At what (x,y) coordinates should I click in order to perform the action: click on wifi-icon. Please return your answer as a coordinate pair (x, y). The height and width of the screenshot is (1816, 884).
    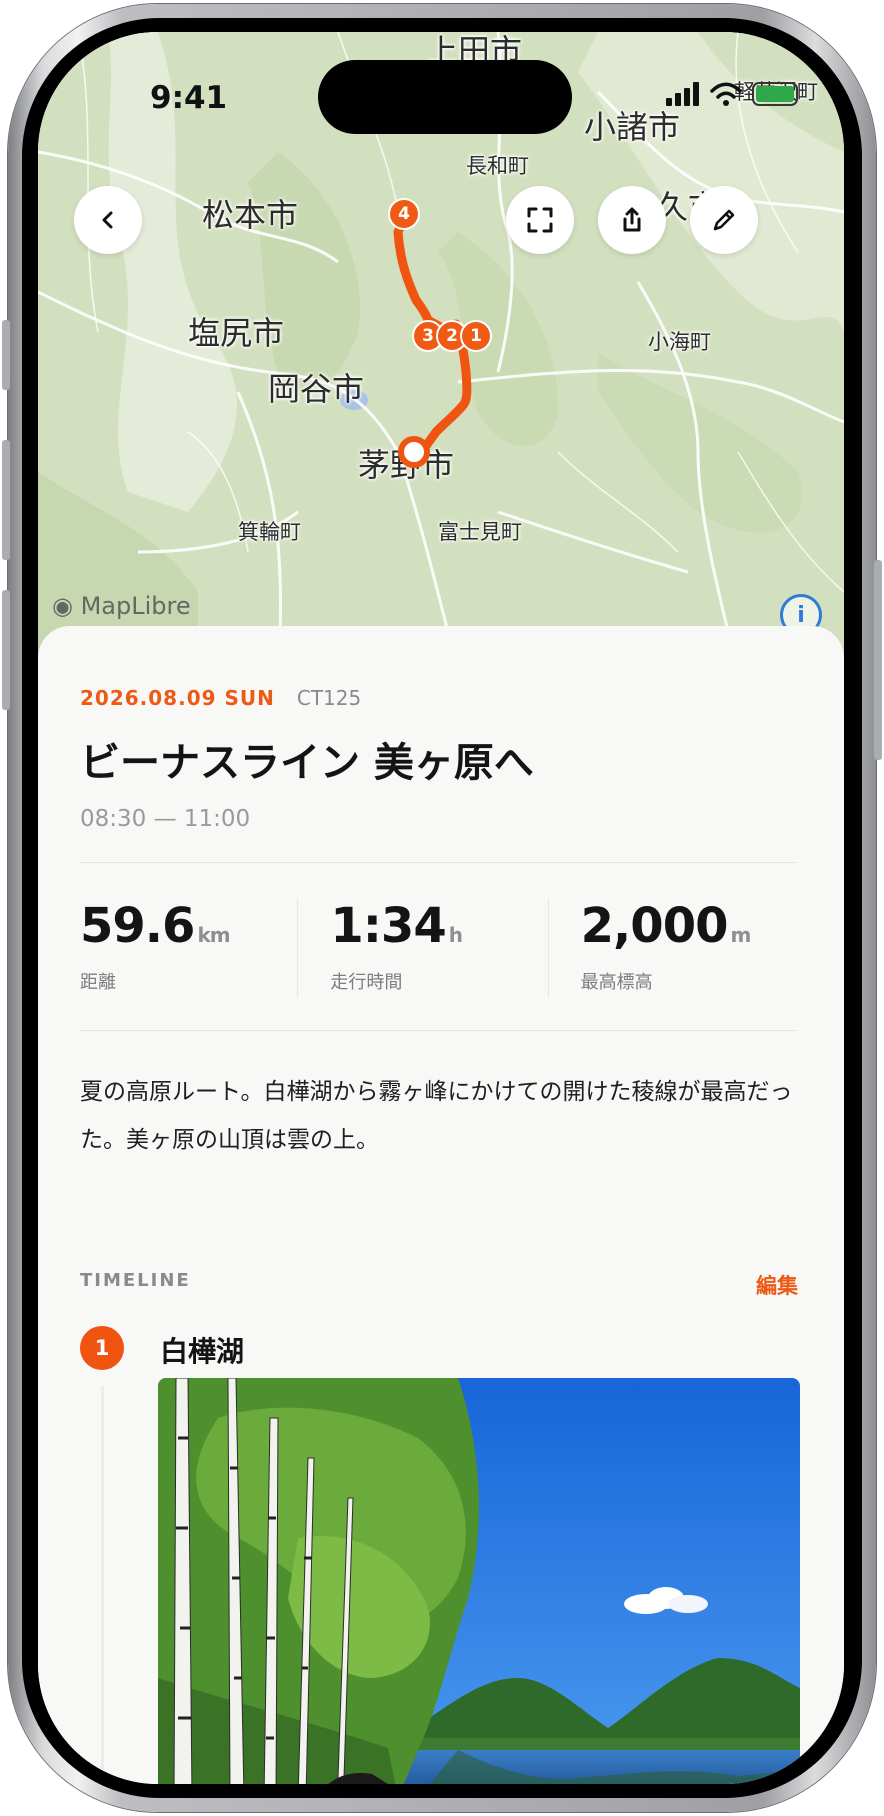
    Looking at the image, I should click on (726, 94).